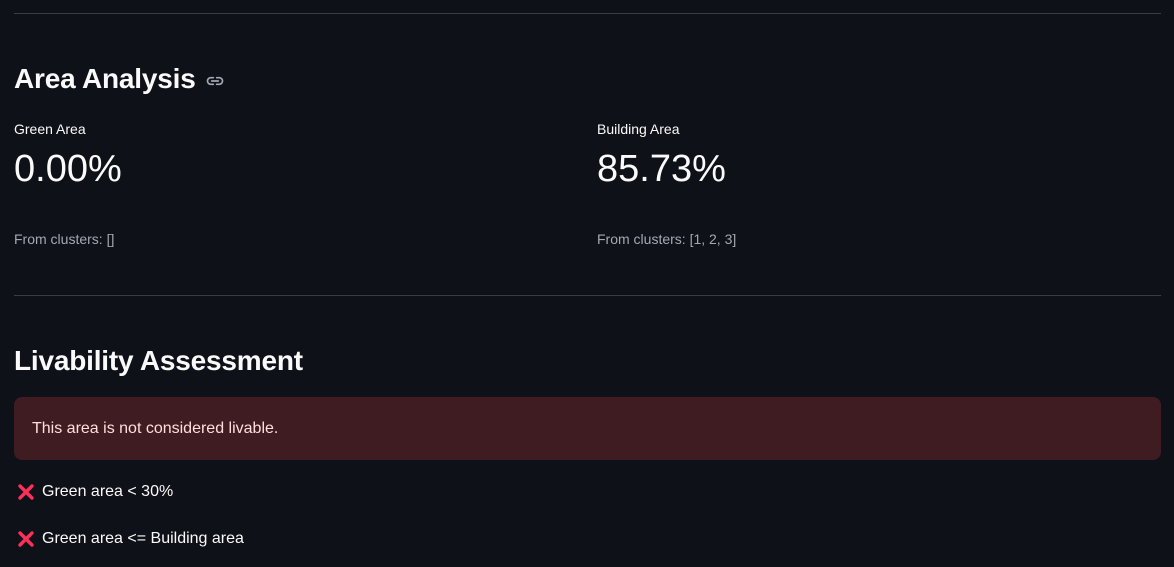 This screenshot has width=1174, height=567. What do you see at coordinates (215, 81) in the screenshot?
I see `link-icon` at bounding box center [215, 81].